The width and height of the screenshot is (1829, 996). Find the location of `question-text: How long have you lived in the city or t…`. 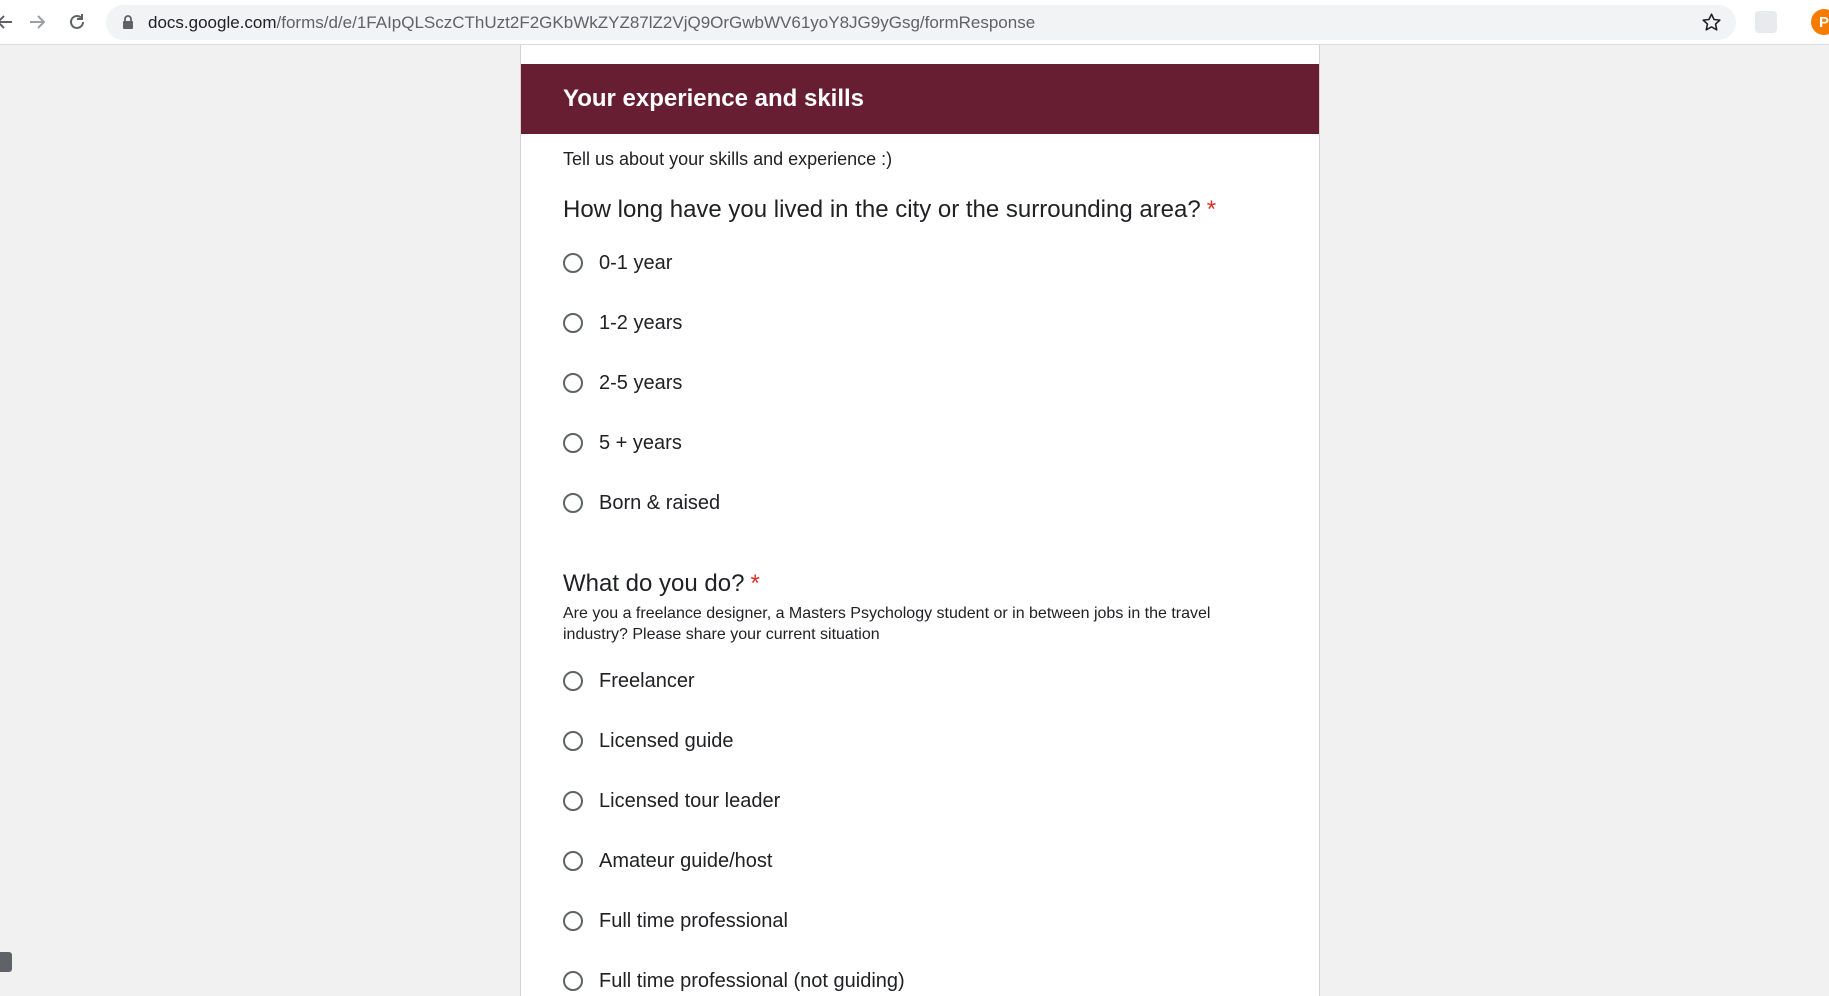

question-text: How long have you lived in the city or t… is located at coordinates (882, 209).